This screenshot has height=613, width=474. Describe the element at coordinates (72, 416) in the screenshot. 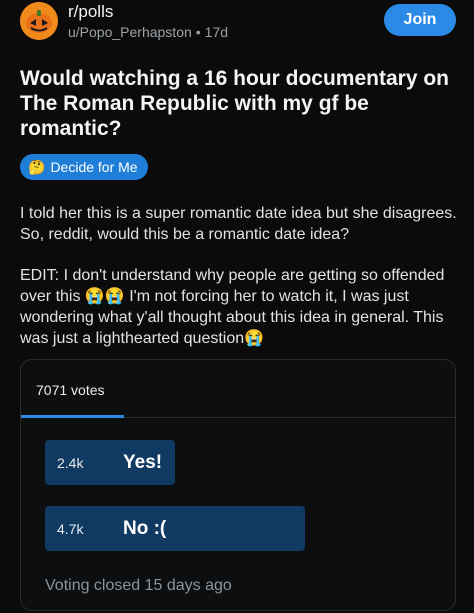

I see `poll-tab-indicator` at that location.